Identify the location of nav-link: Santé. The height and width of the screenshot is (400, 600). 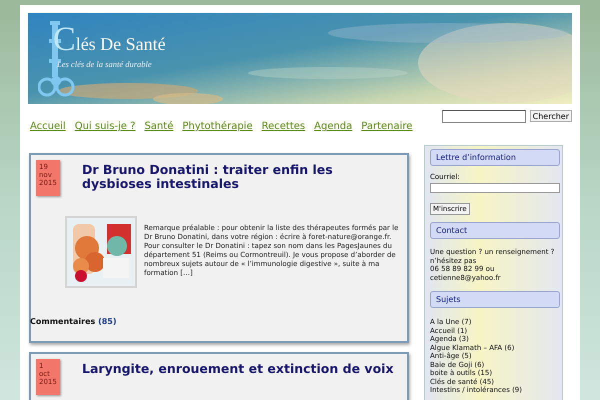
(159, 126).